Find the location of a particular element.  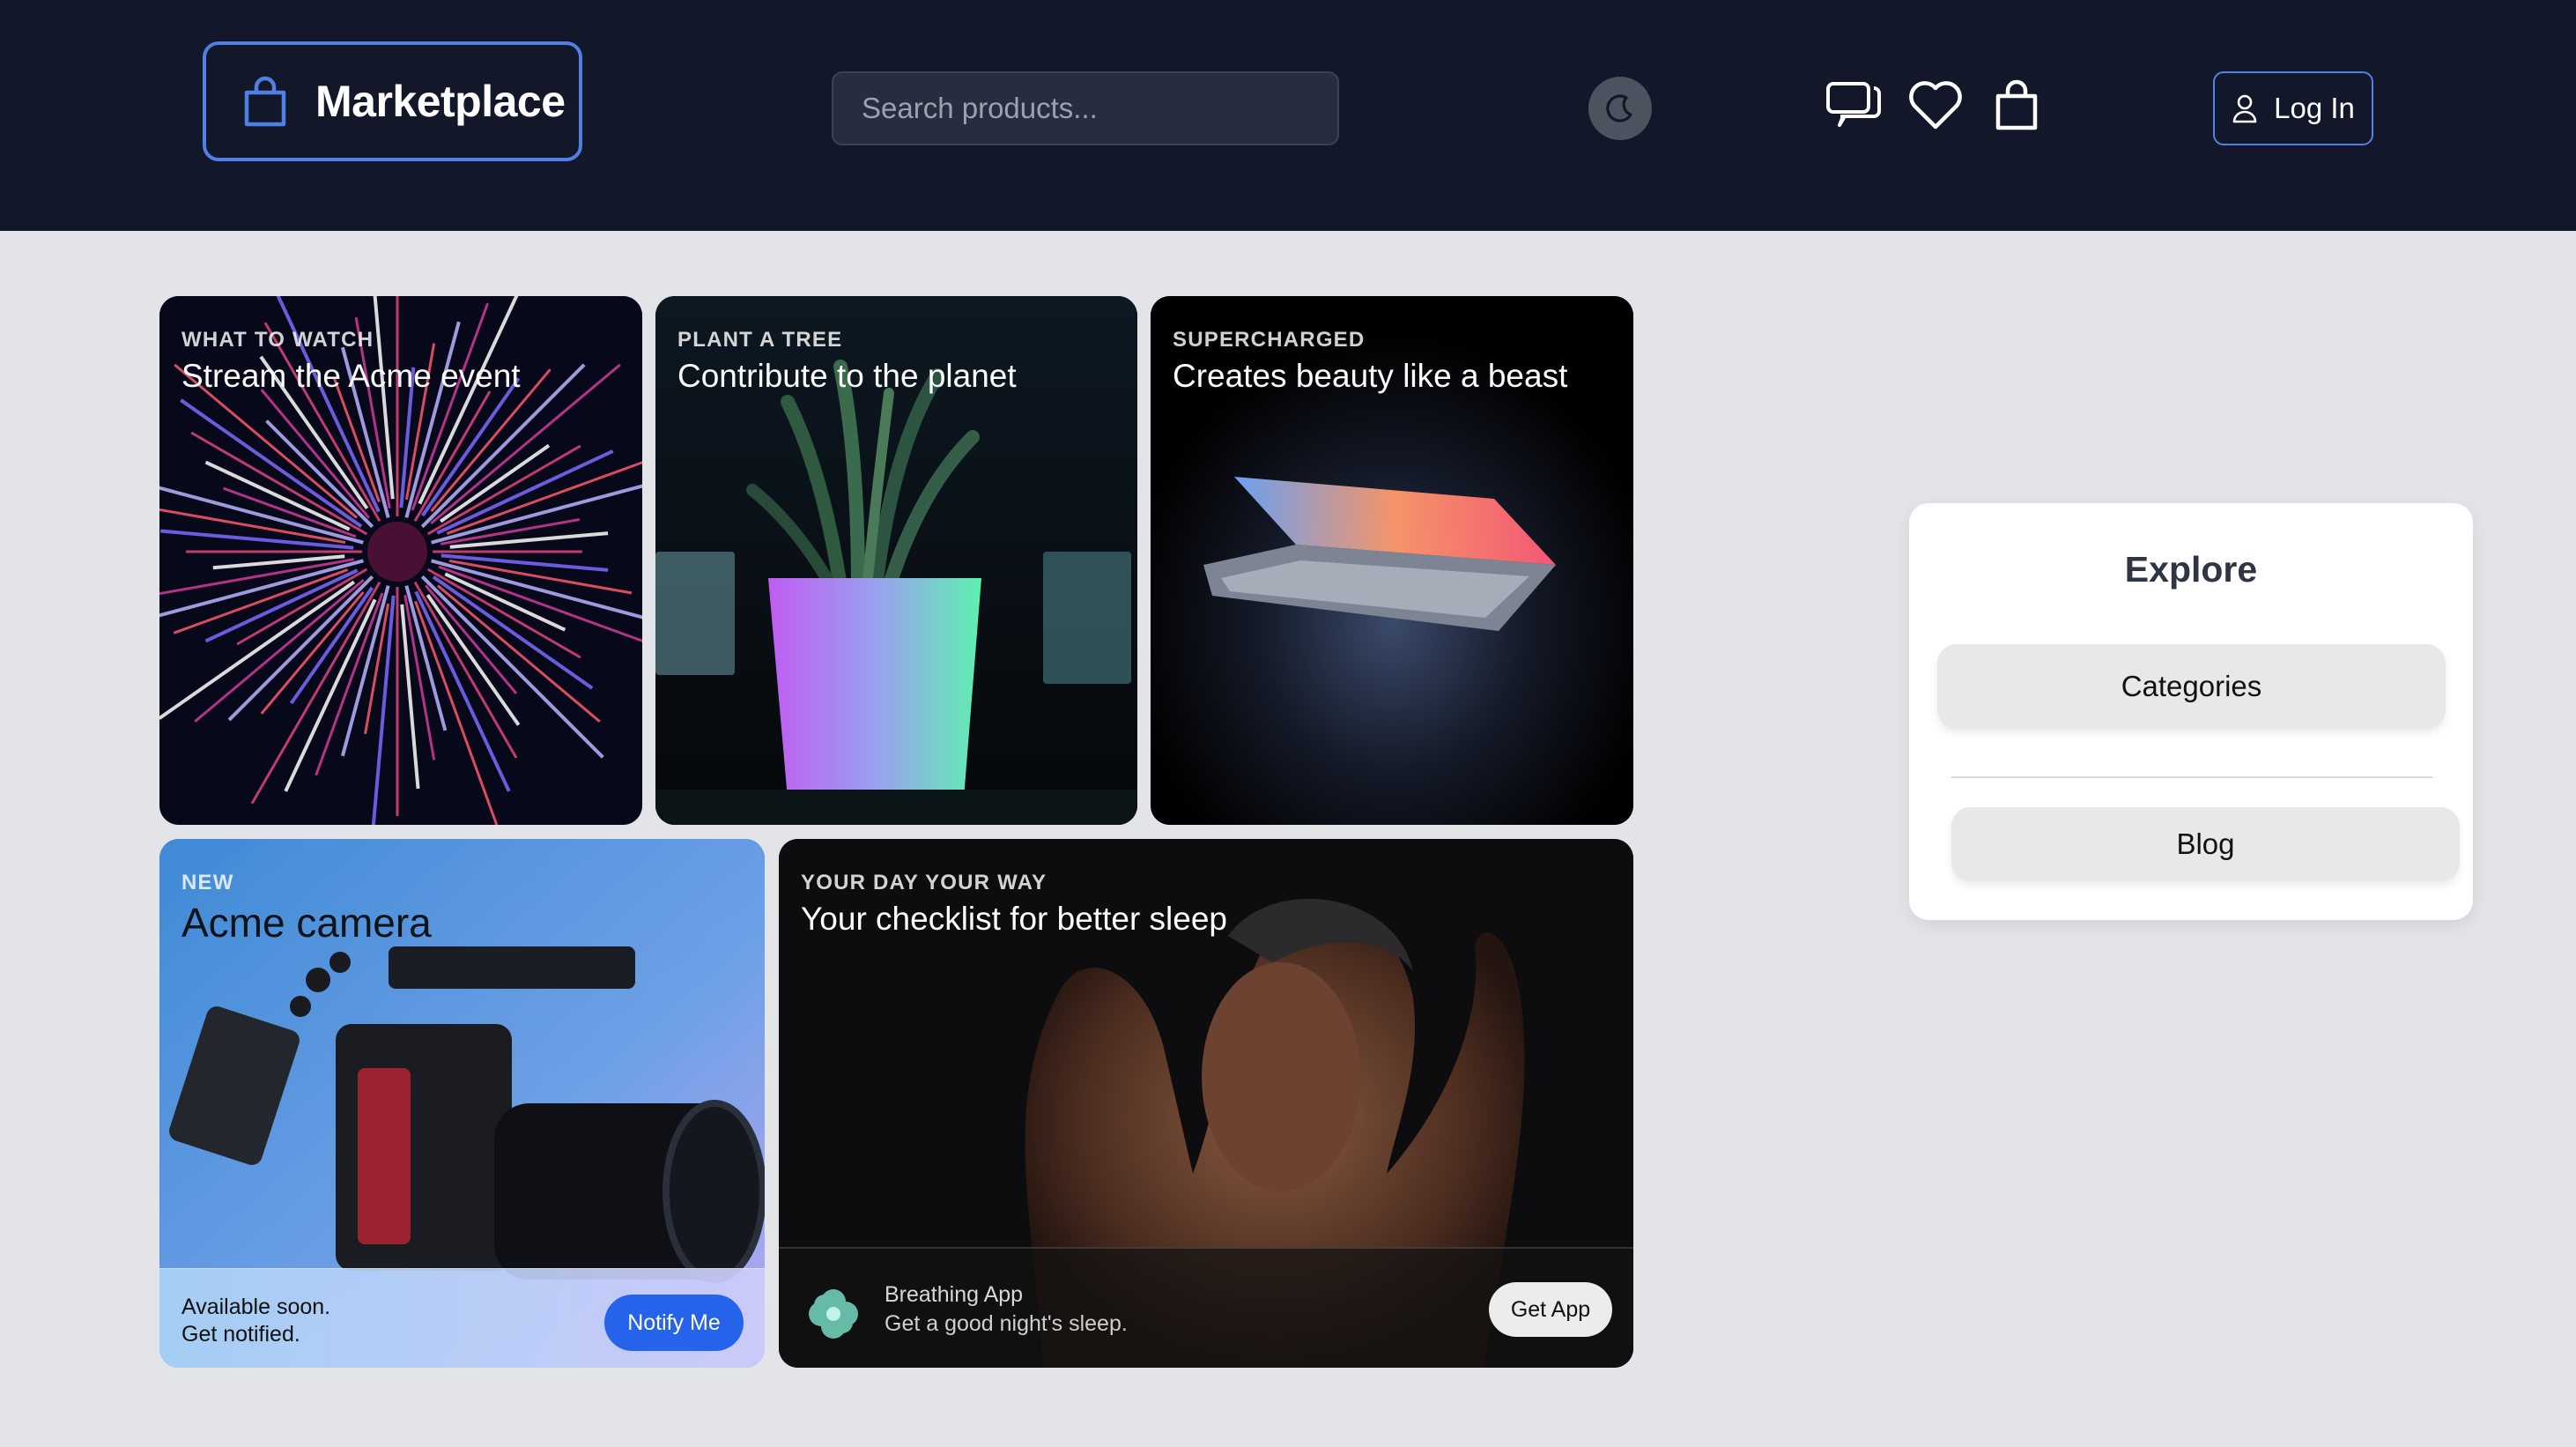

theme-toggle-button is located at coordinates (1620, 109).